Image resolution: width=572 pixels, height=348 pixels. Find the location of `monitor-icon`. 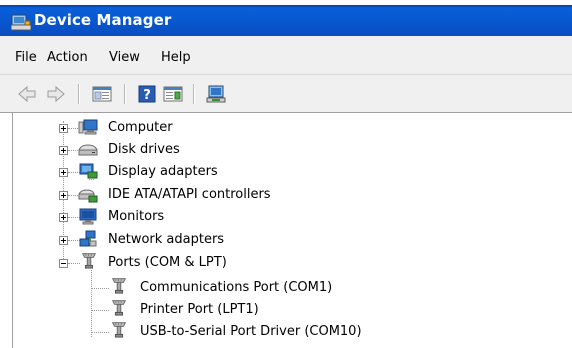

monitor-icon is located at coordinates (88, 216).